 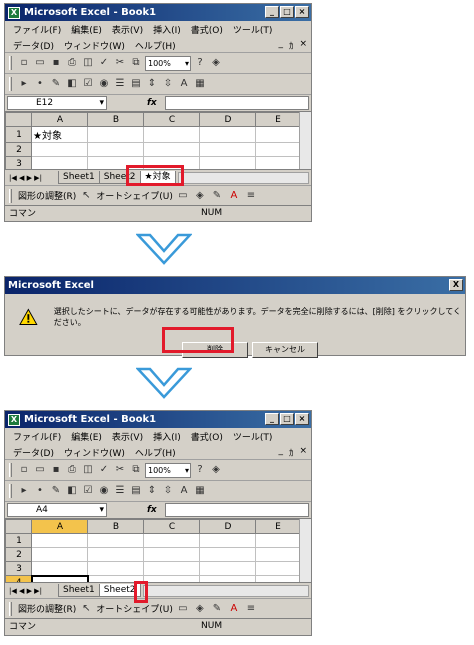 I want to click on menu-edit: 編集(E), so click(x=86, y=436).